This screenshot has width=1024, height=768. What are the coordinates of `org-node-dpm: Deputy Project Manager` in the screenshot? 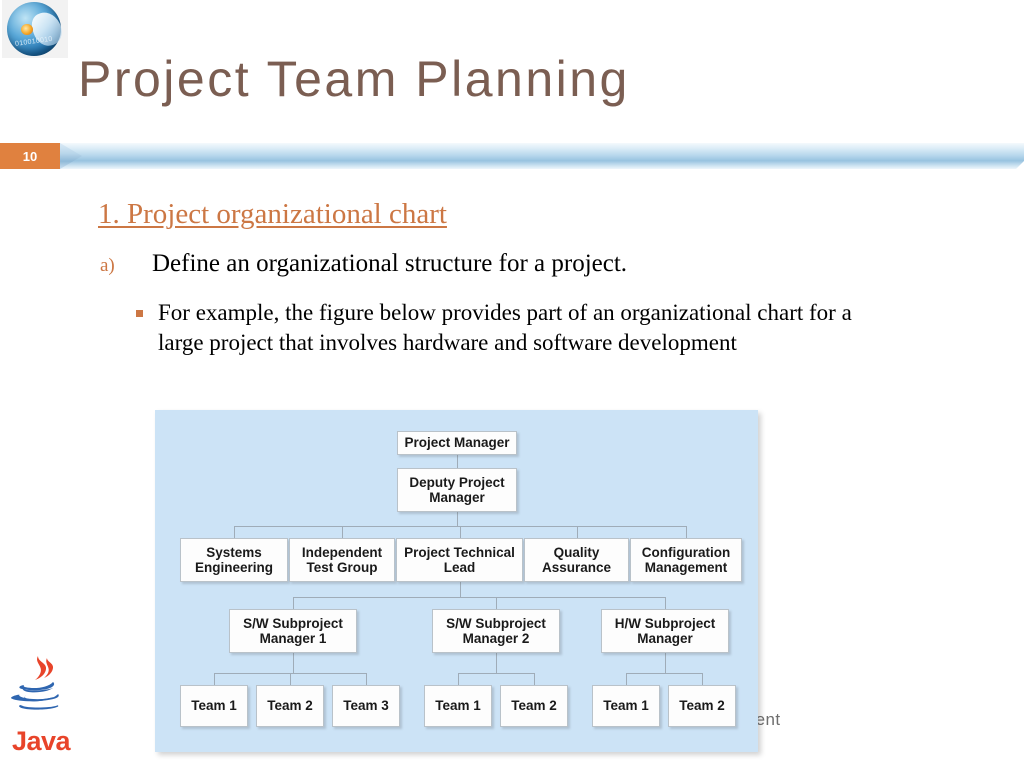 It's located at (457, 490).